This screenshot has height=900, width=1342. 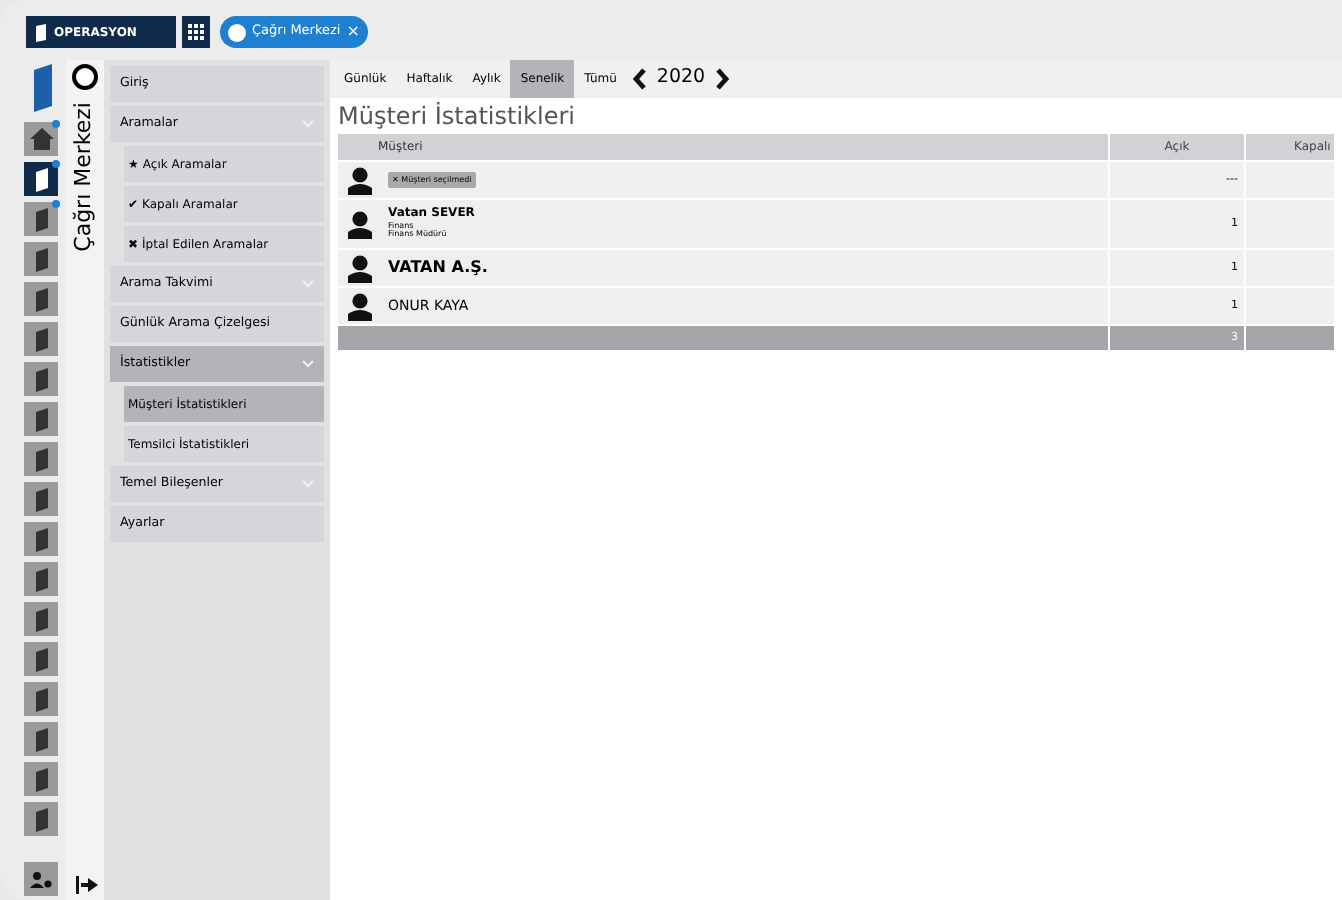 I want to click on page-title: Müşteri İstatistikleri, so click(x=456, y=117).